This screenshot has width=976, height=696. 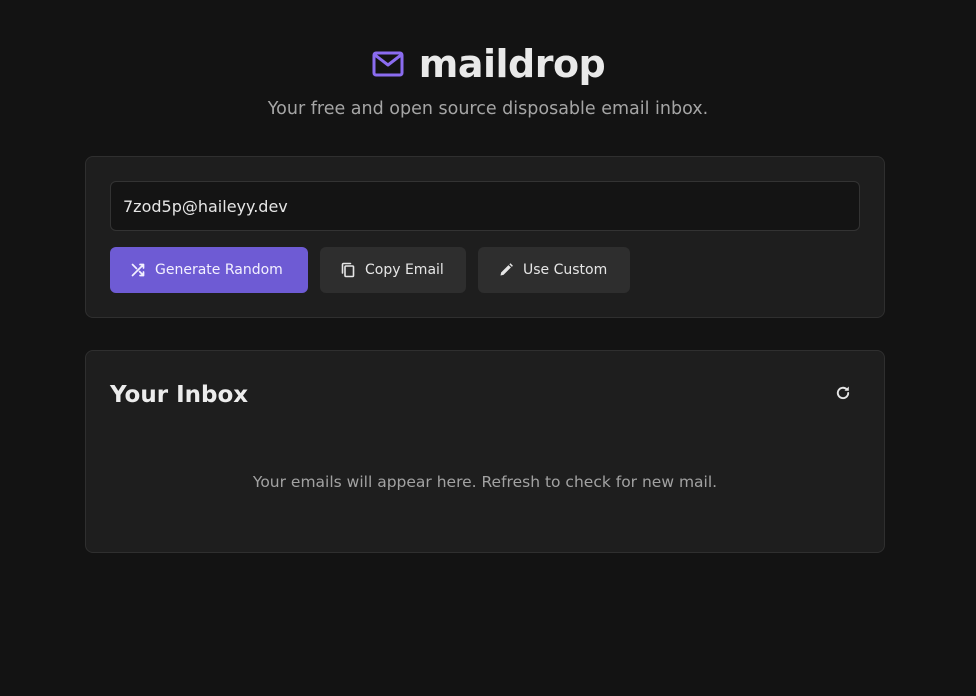 I want to click on refresh-button, so click(x=843, y=394).